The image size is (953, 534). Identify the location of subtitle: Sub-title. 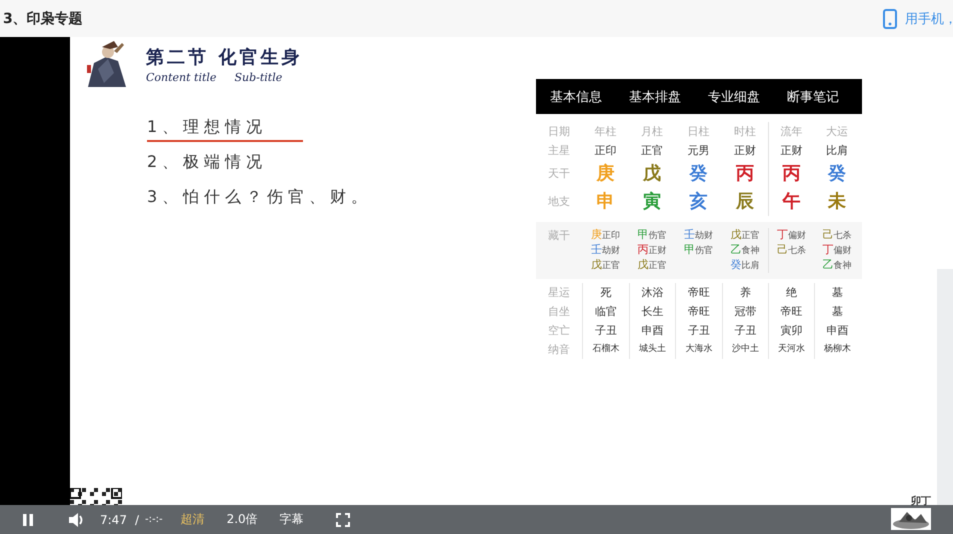
(258, 77).